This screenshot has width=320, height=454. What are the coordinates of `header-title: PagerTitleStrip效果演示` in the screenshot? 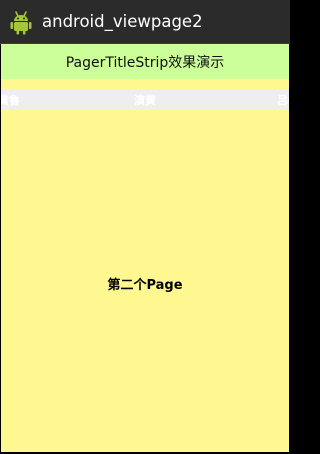 It's located at (145, 62).